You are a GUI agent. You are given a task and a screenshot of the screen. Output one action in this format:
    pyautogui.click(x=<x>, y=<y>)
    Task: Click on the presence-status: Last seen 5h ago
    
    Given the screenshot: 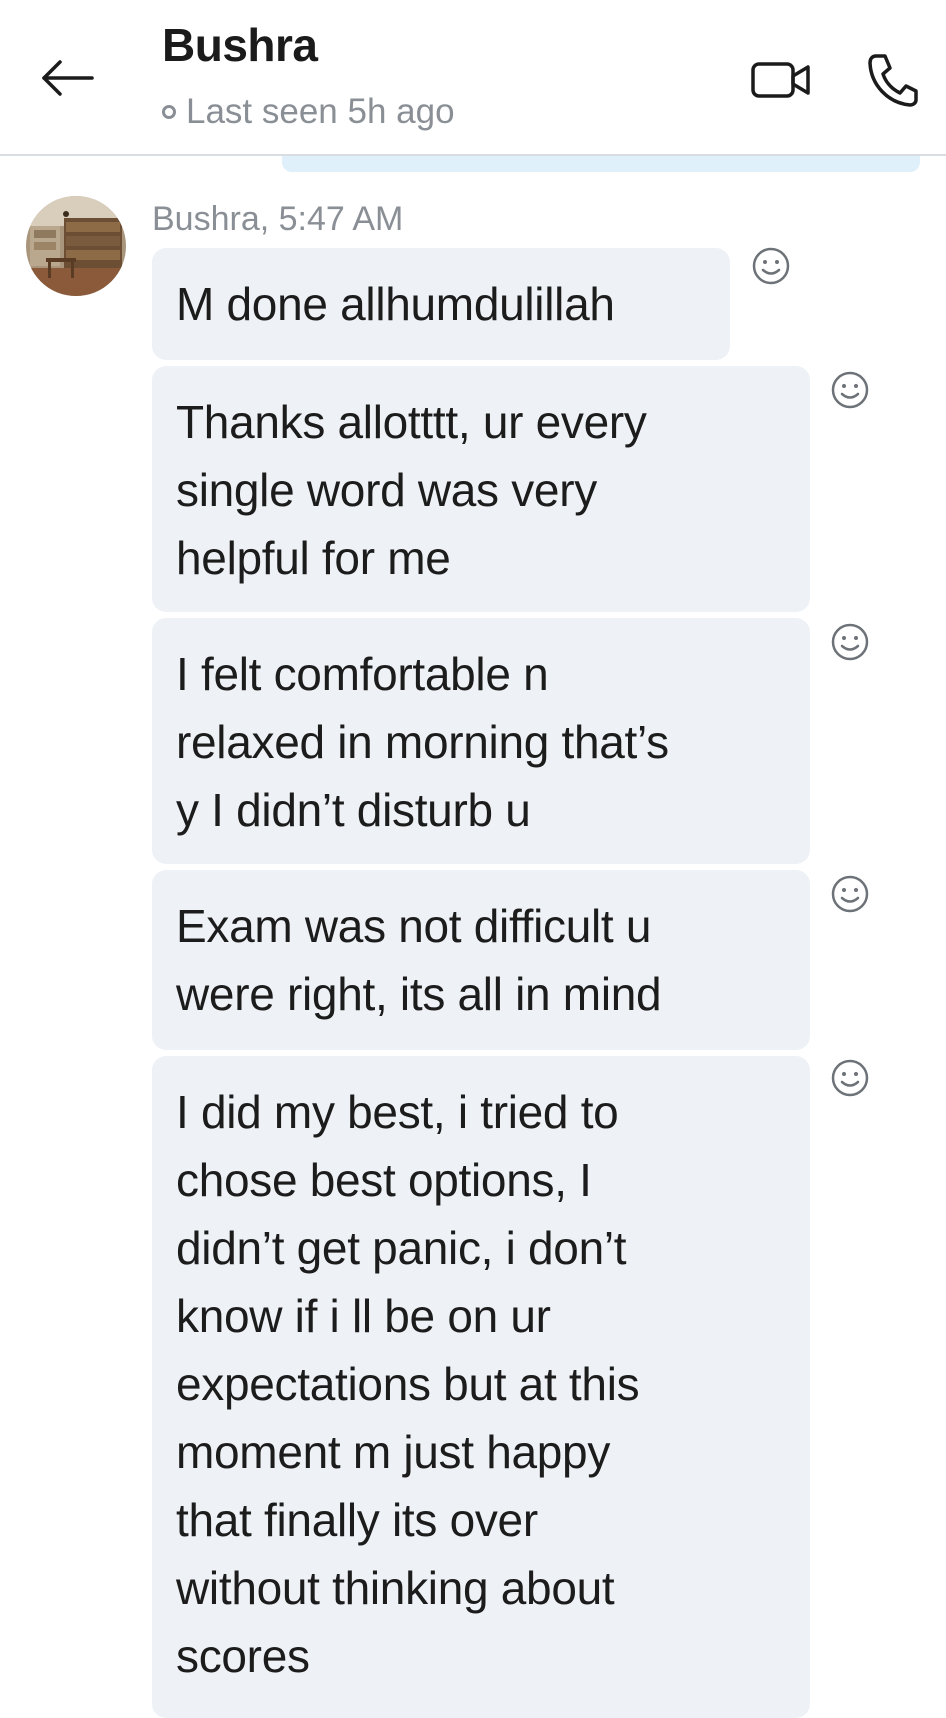 What is the action you would take?
    pyautogui.click(x=308, y=112)
    